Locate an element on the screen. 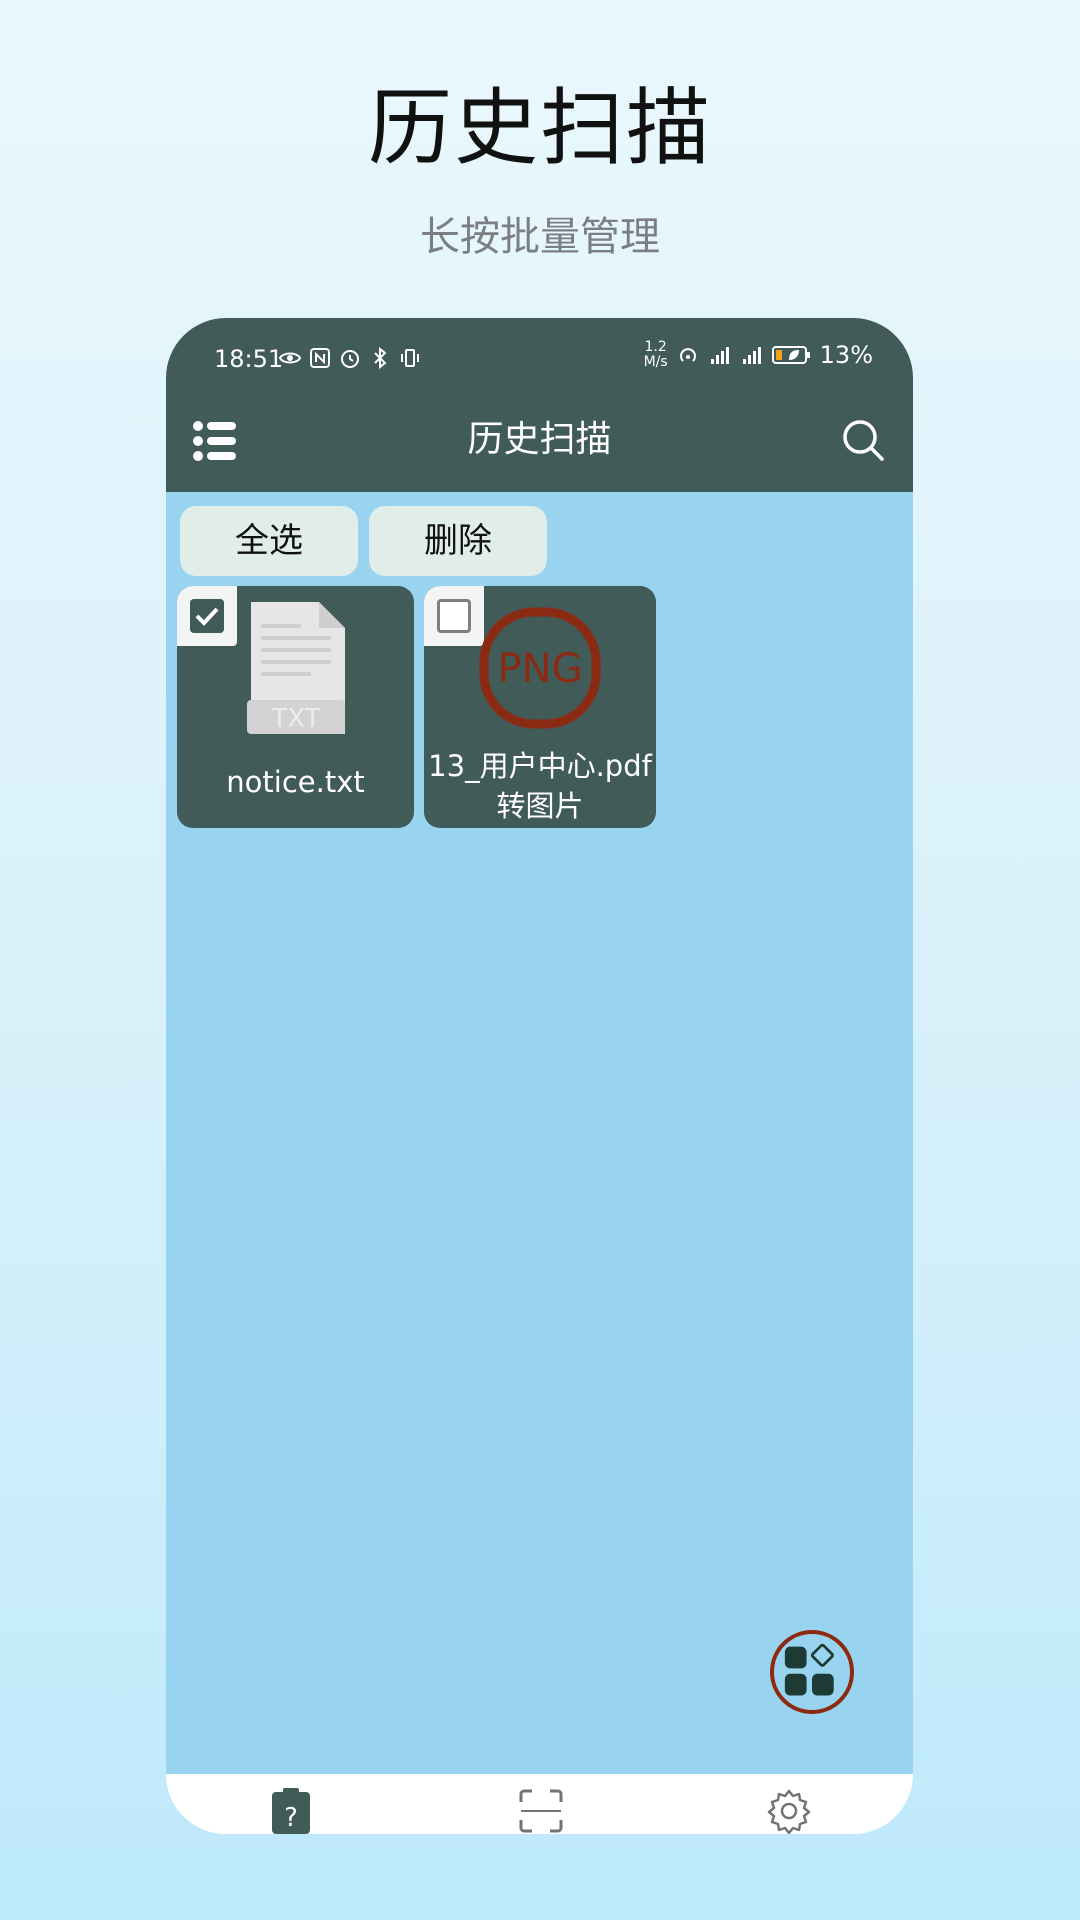  png-file-icon: PNG is located at coordinates (540, 668).